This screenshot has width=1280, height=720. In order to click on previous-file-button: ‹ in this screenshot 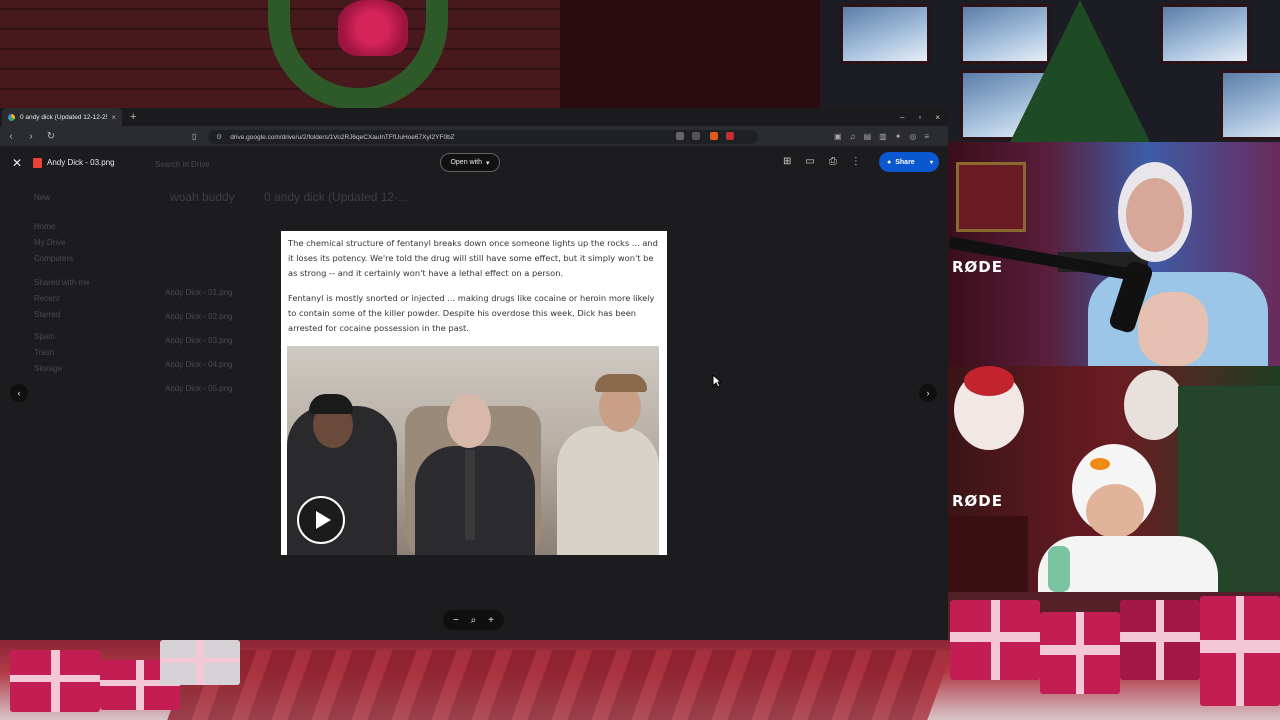, I will do `click(19, 393)`.